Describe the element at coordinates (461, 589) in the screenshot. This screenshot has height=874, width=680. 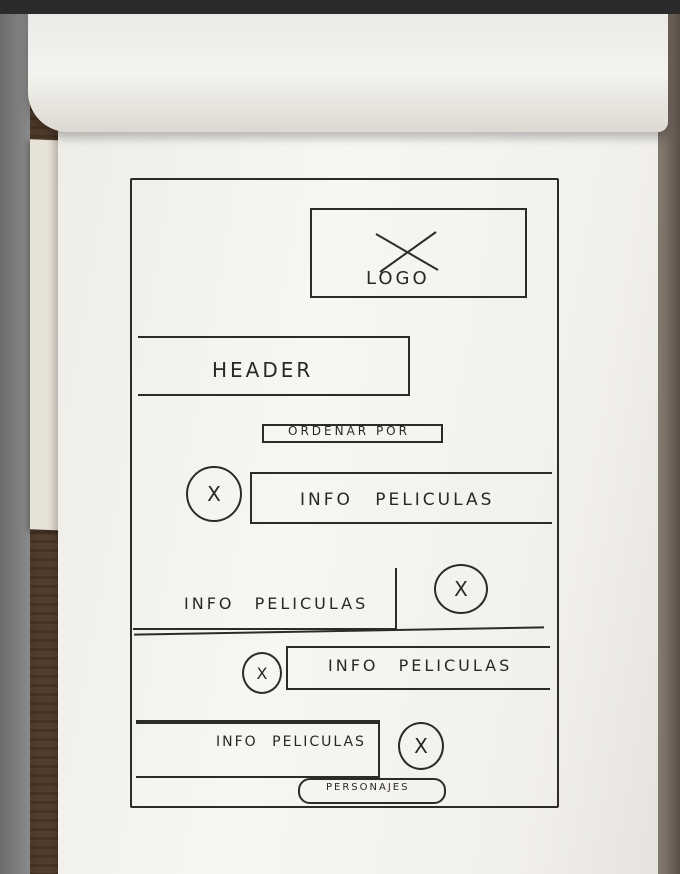
I see `movie-thumbnail-2: X` at that location.